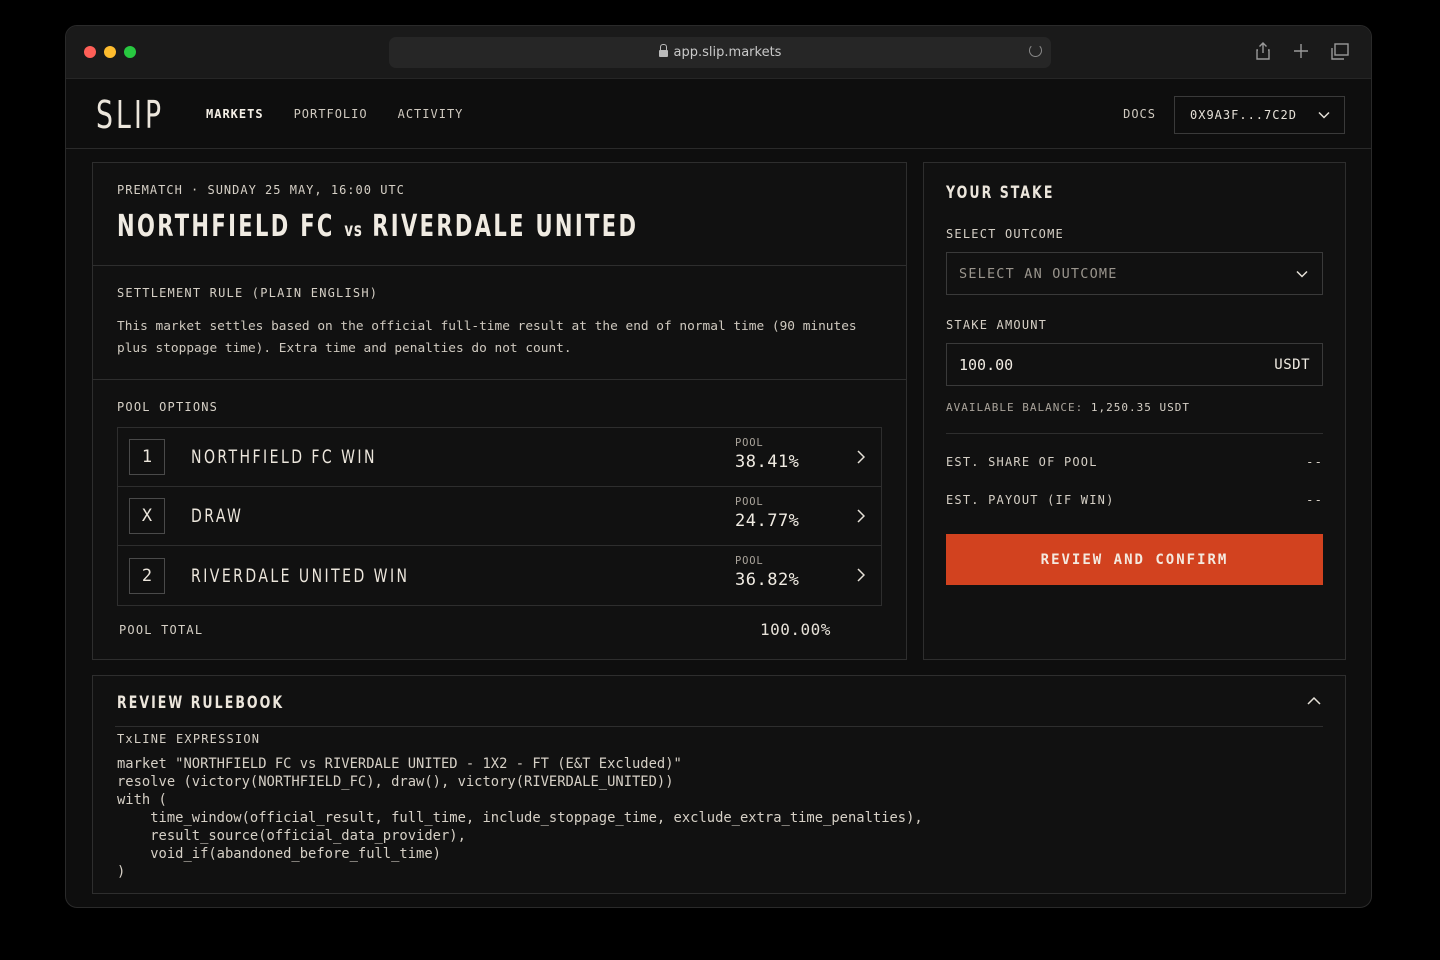  What do you see at coordinates (1314, 462) in the screenshot?
I see `est-share-value: --` at bounding box center [1314, 462].